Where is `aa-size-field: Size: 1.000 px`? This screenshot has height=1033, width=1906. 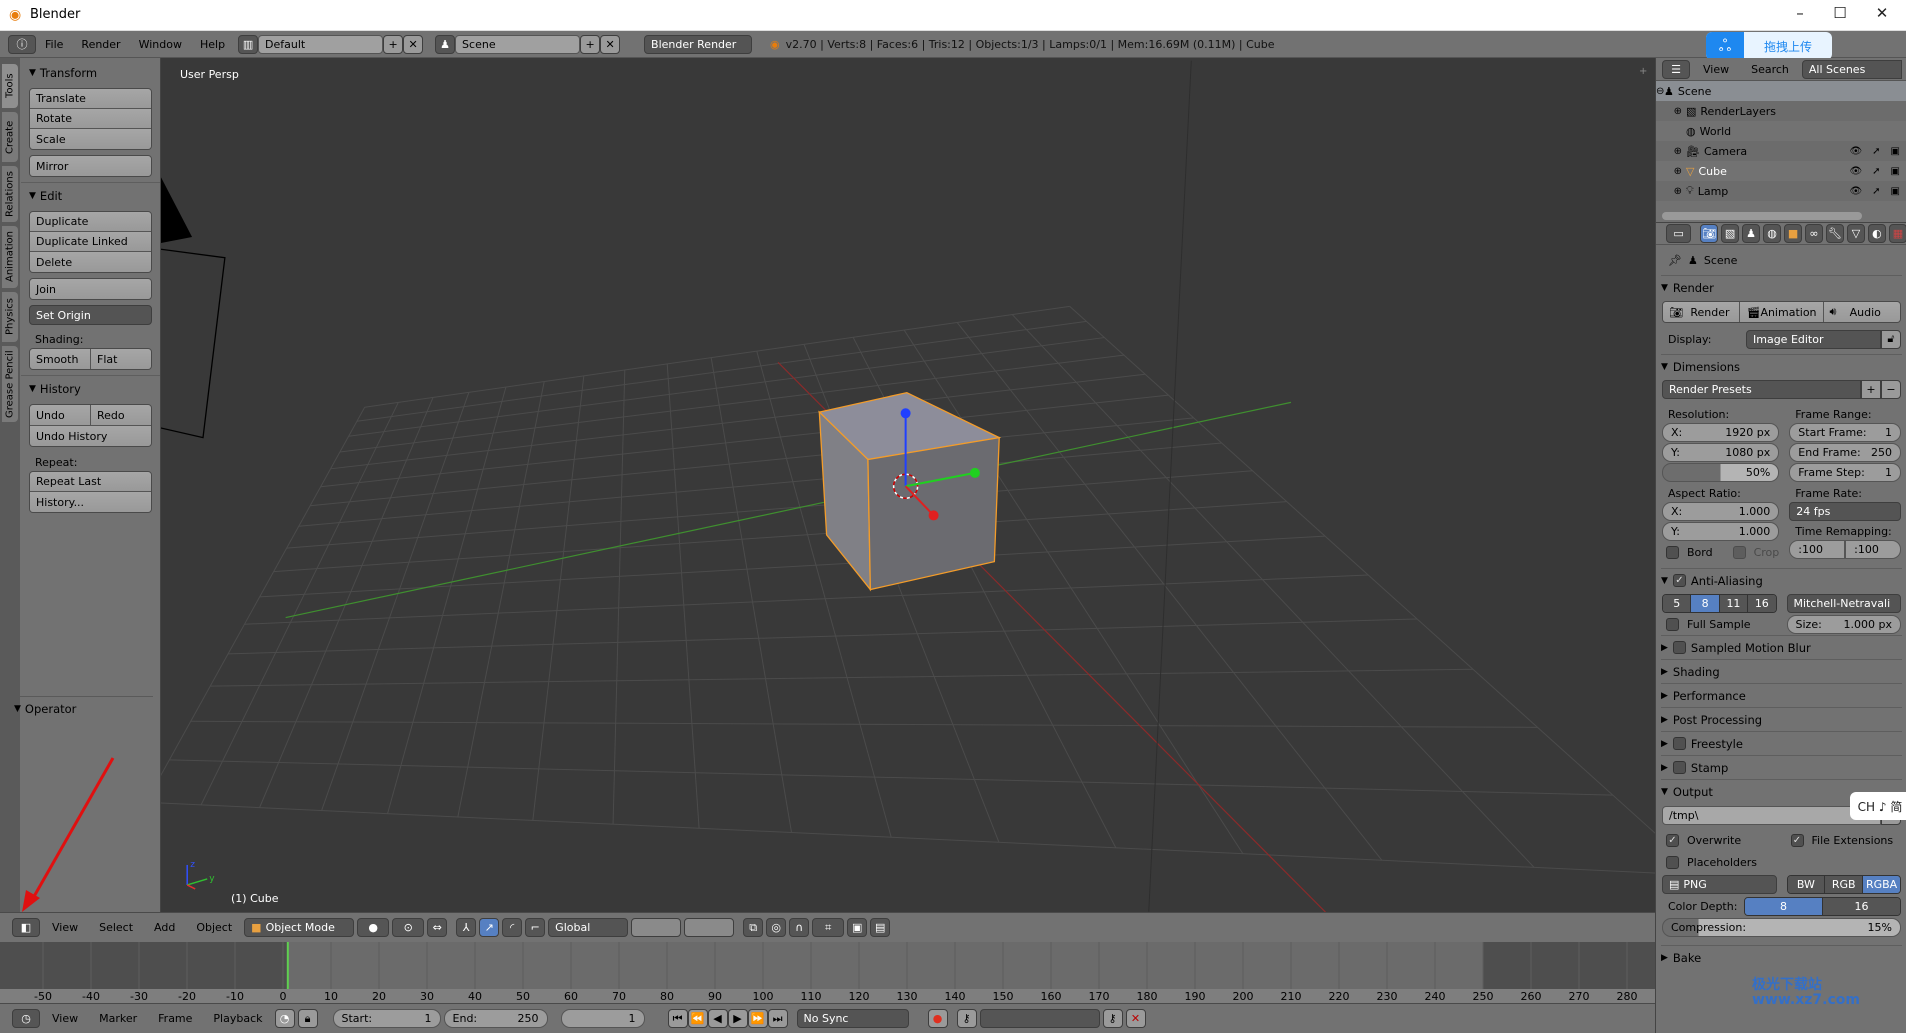 aa-size-field: Size: 1.000 px is located at coordinates (1843, 624).